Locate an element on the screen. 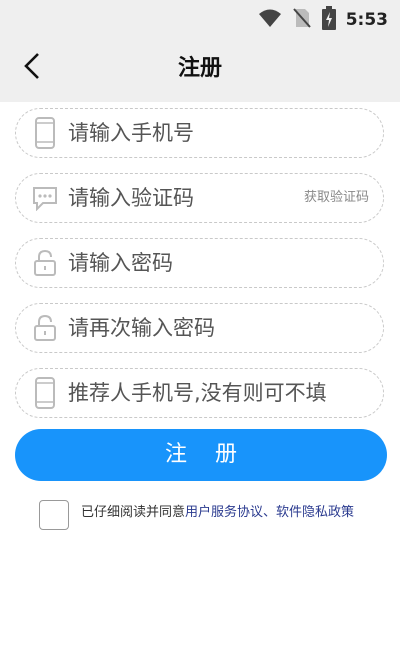 Image resolution: width=400 pixels, height=660 pixels. status-time: 5:53 is located at coordinates (366, 20).